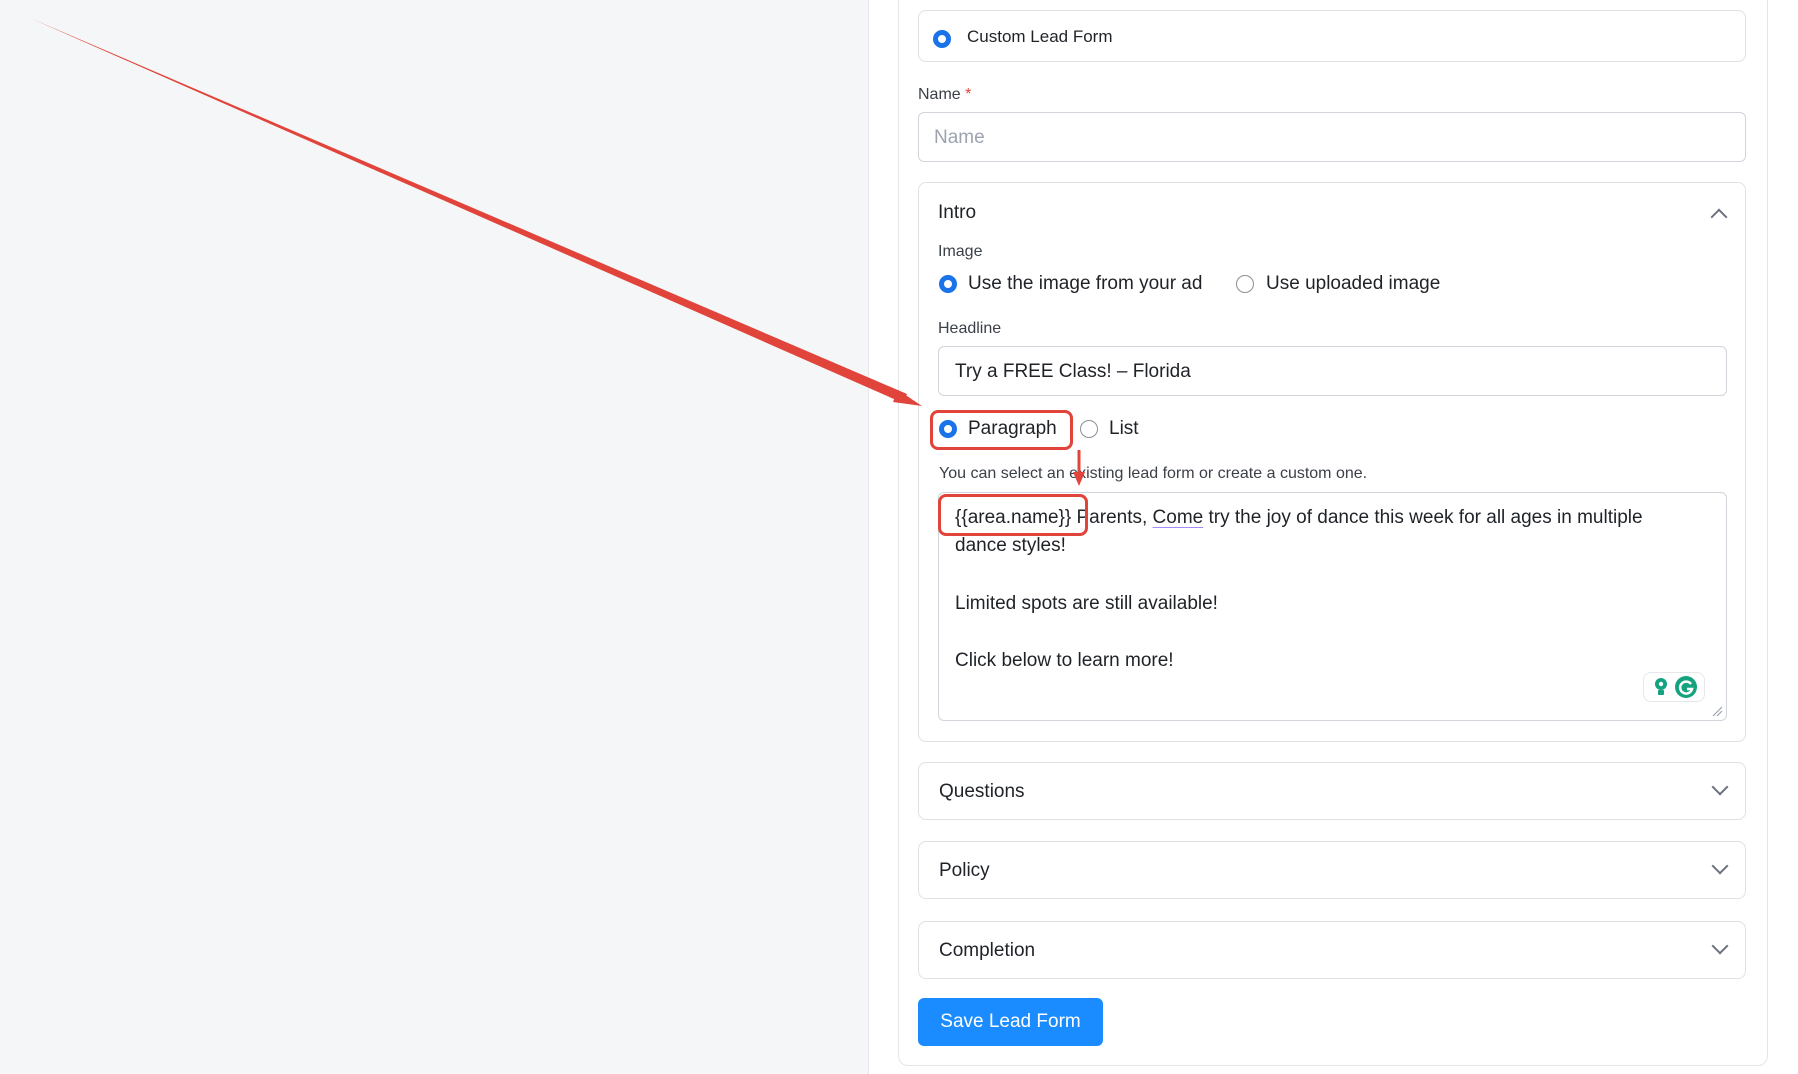  I want to click on resize-handle-icon, so click(1717, 711).